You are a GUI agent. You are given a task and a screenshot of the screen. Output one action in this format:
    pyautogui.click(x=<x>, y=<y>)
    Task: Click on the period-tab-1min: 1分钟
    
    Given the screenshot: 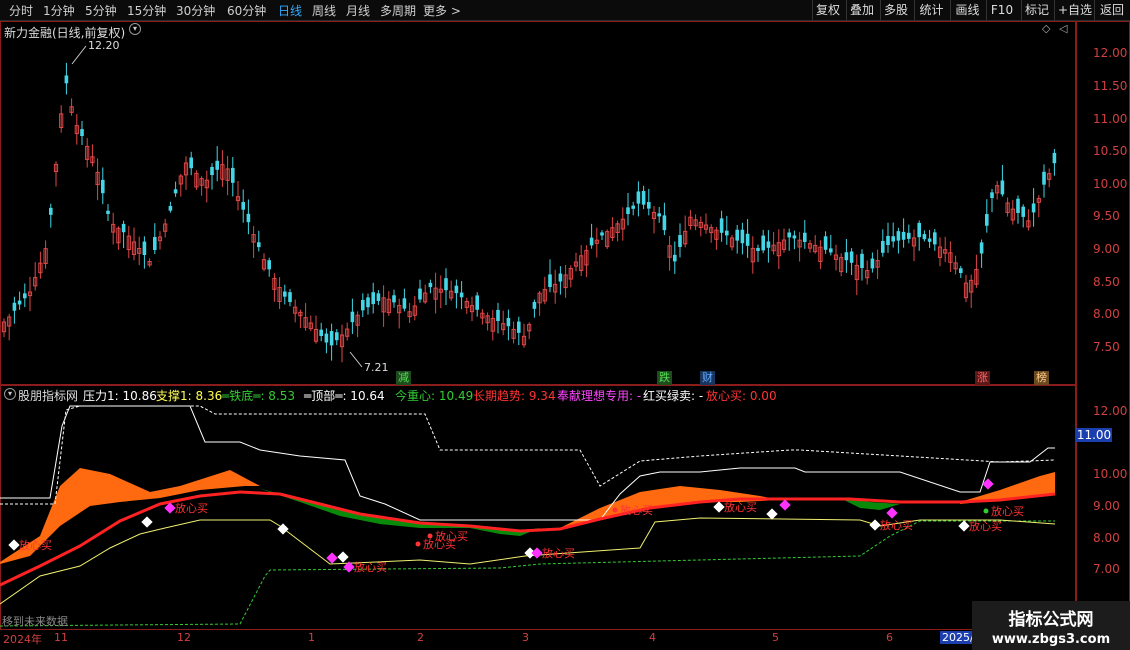 What is the action you would take?
    pyautogui.click(x=59, y=10)
    